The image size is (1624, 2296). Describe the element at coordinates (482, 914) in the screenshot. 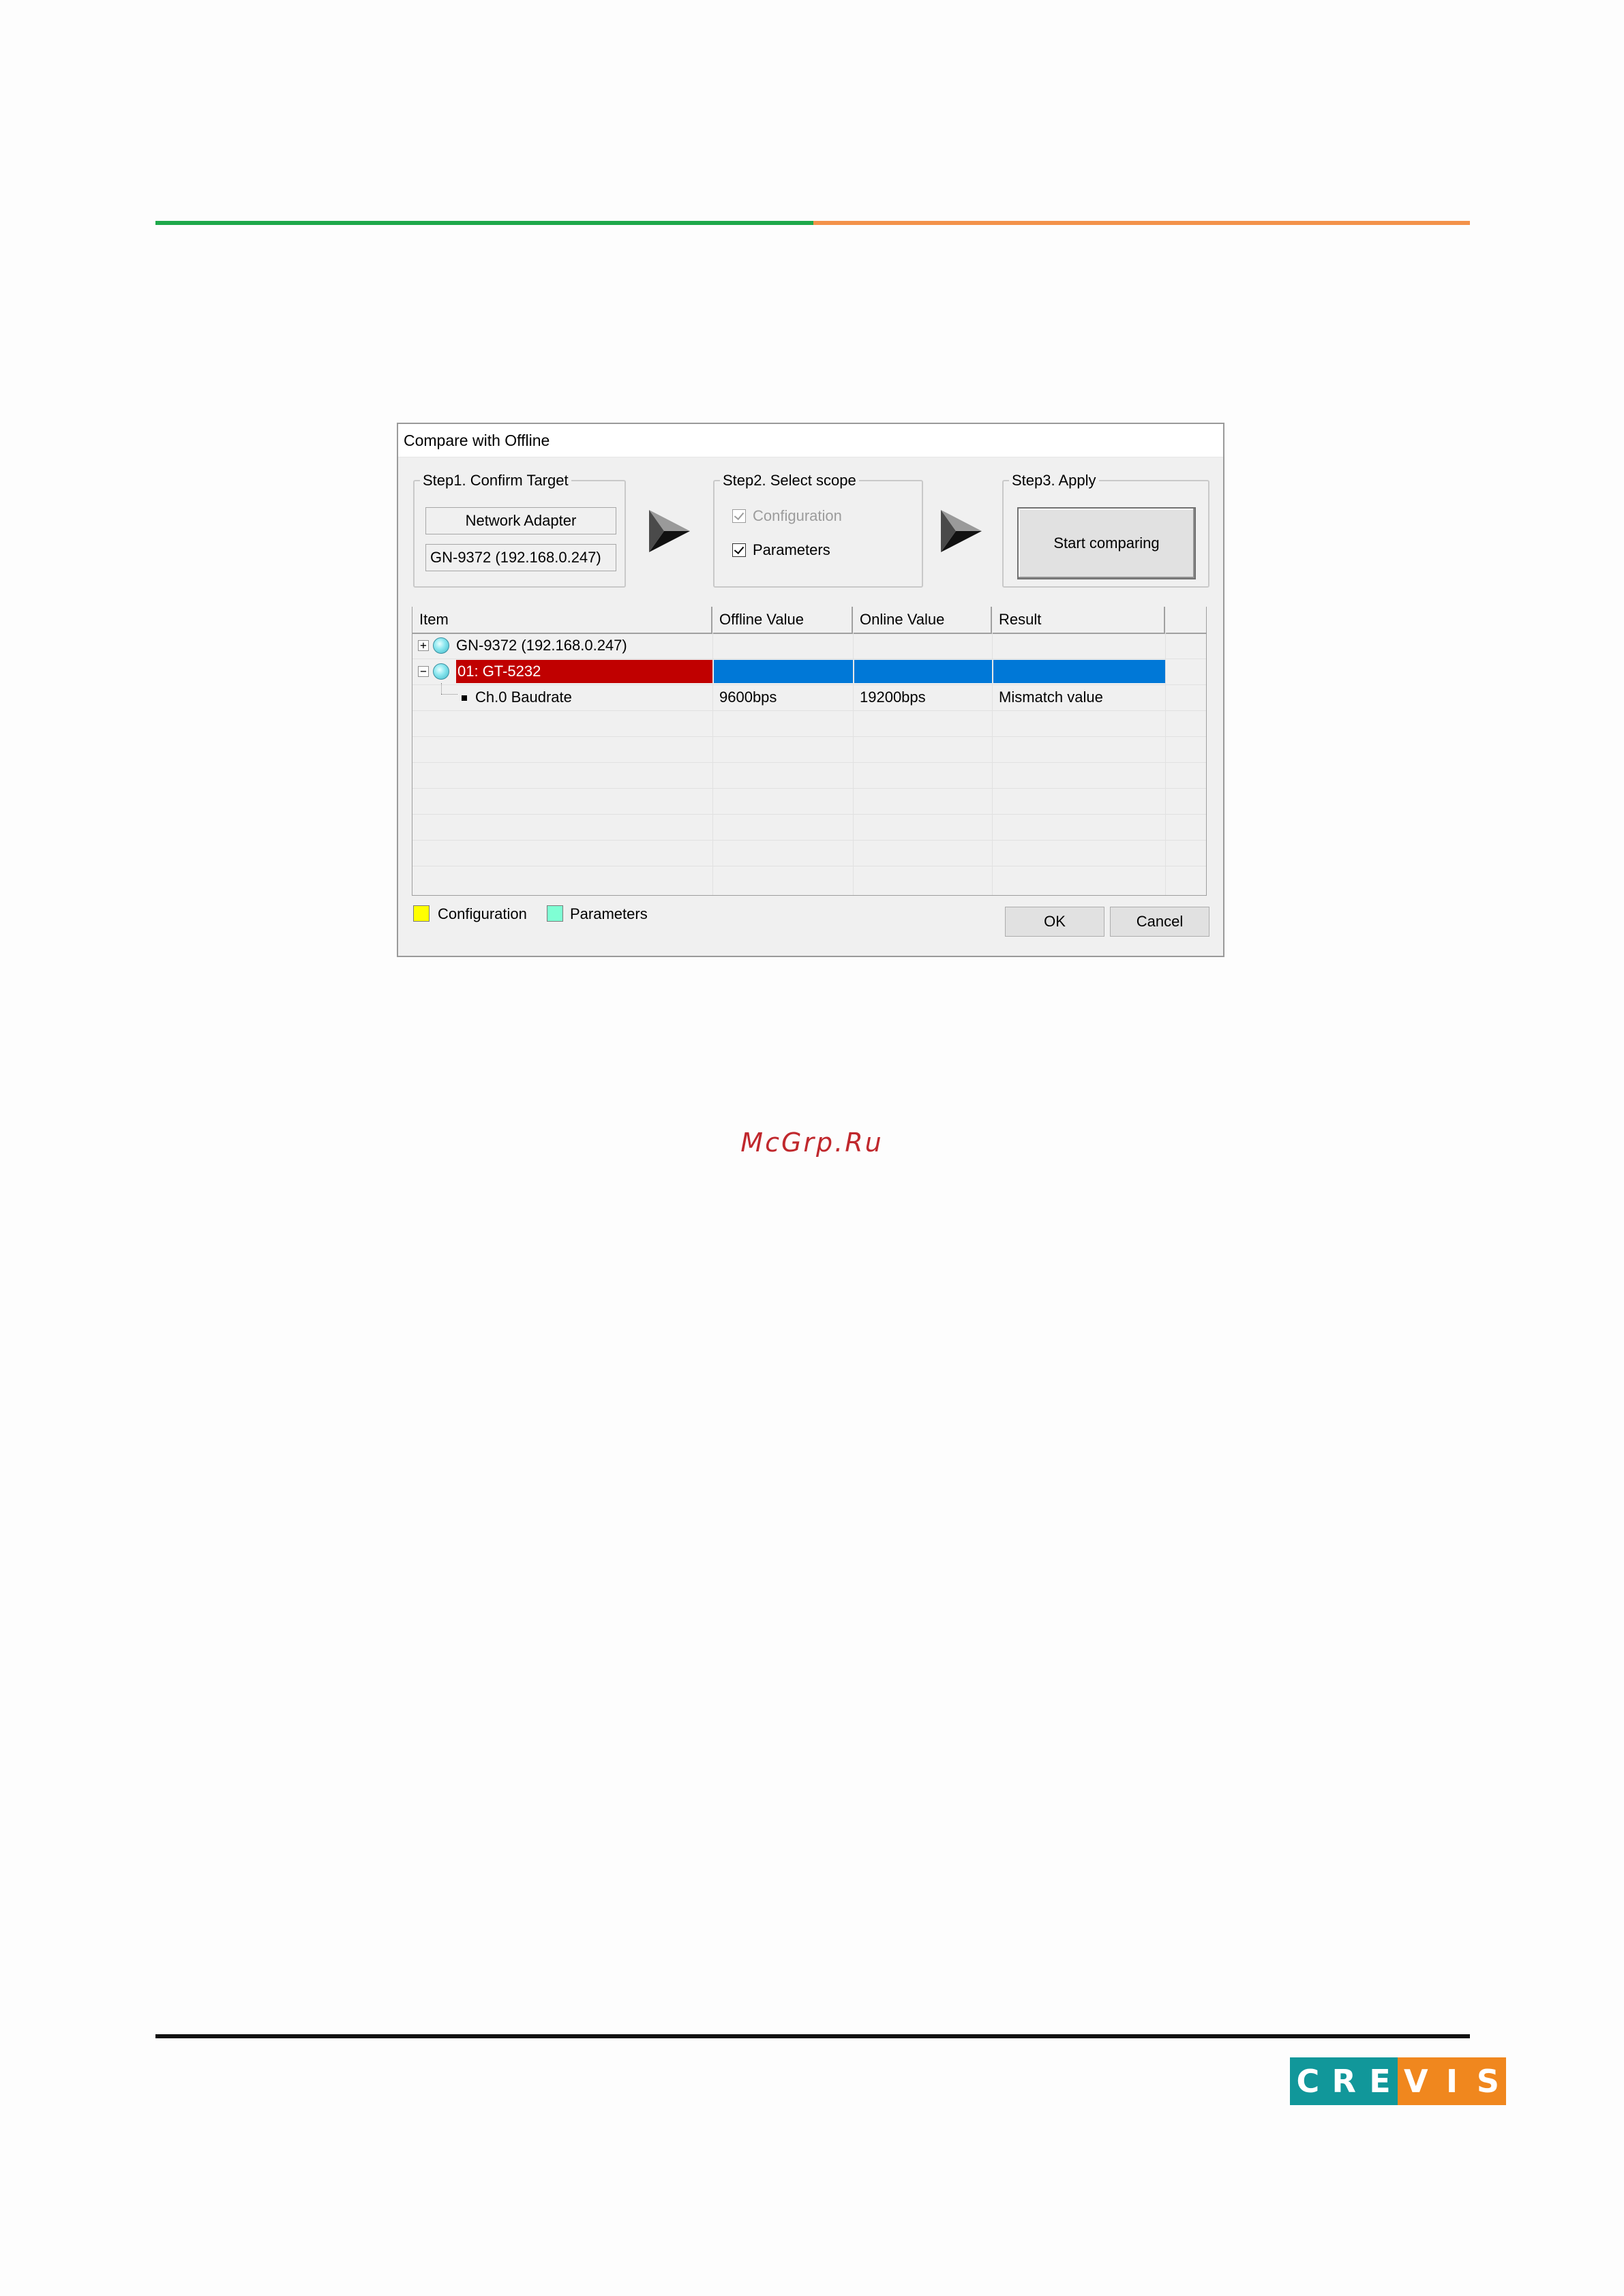

I see `configuration-legend-label: Configuration` at that location.